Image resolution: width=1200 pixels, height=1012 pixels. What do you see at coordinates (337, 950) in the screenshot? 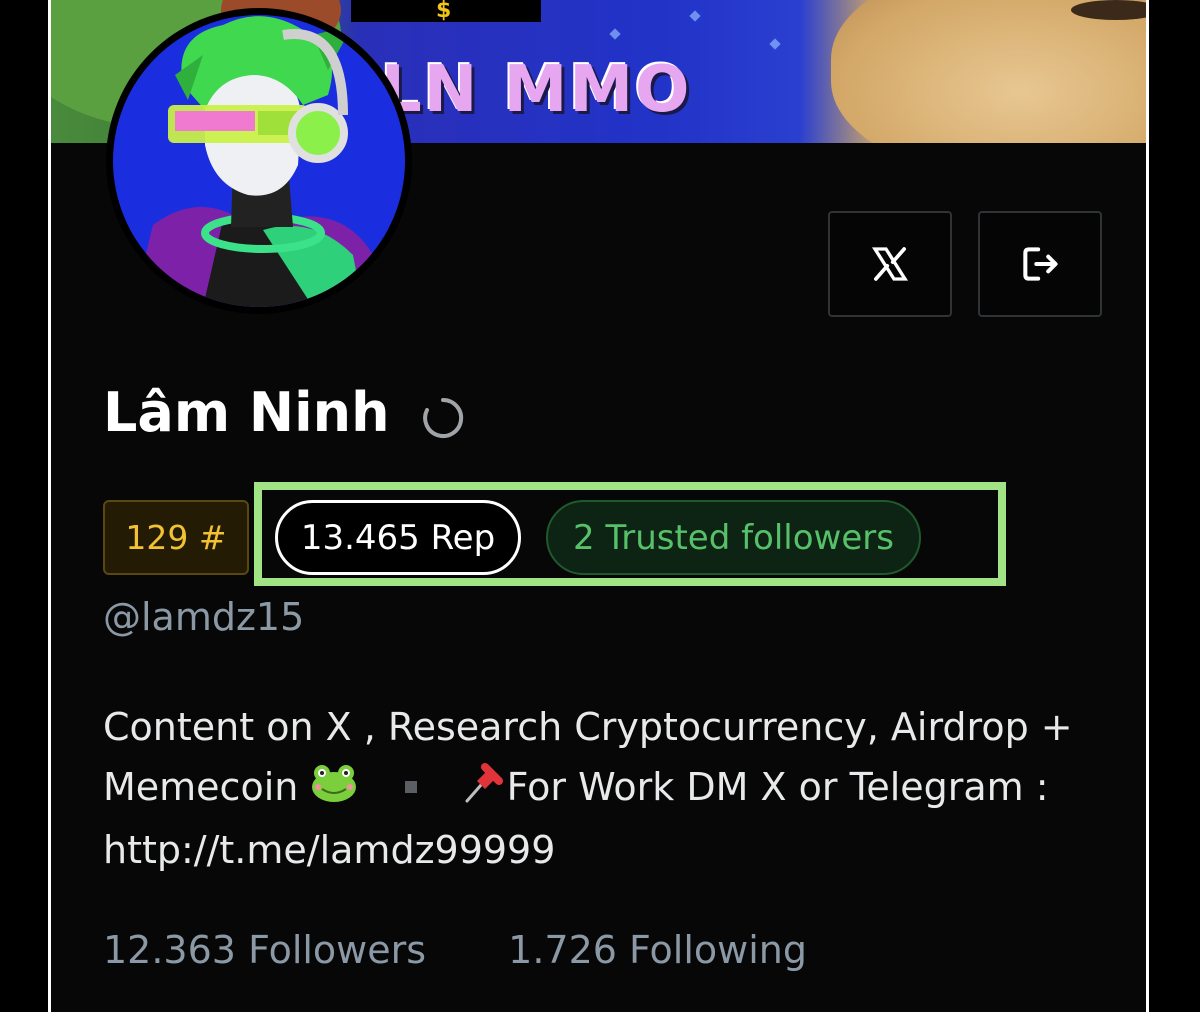
I see `followers-label: Followers` at bounding box center [337, 950].